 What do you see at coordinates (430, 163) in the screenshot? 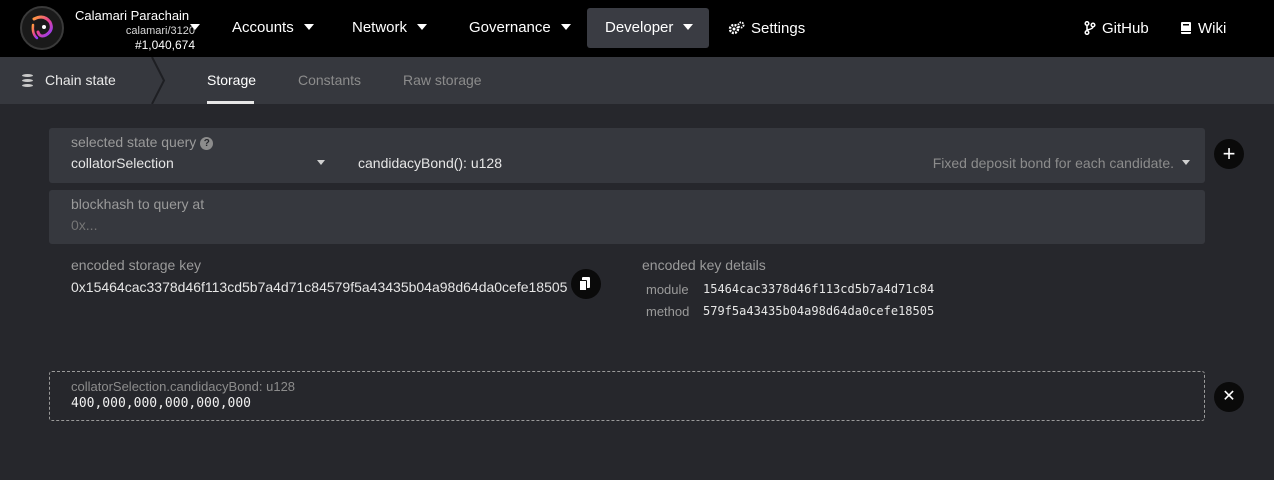
I see `method-dropdown: candidacyBond(): u128` at bounding box center [430, 163].